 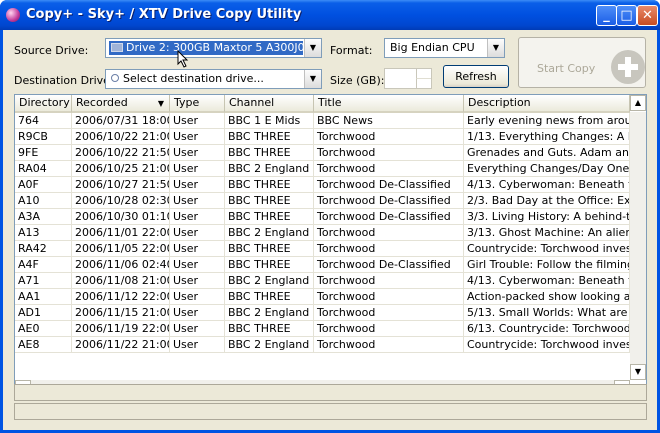 What do you see at coordinates (43, 233) in the screenshot?
I see `table-cell: A13` at bounding box center [43, 233].